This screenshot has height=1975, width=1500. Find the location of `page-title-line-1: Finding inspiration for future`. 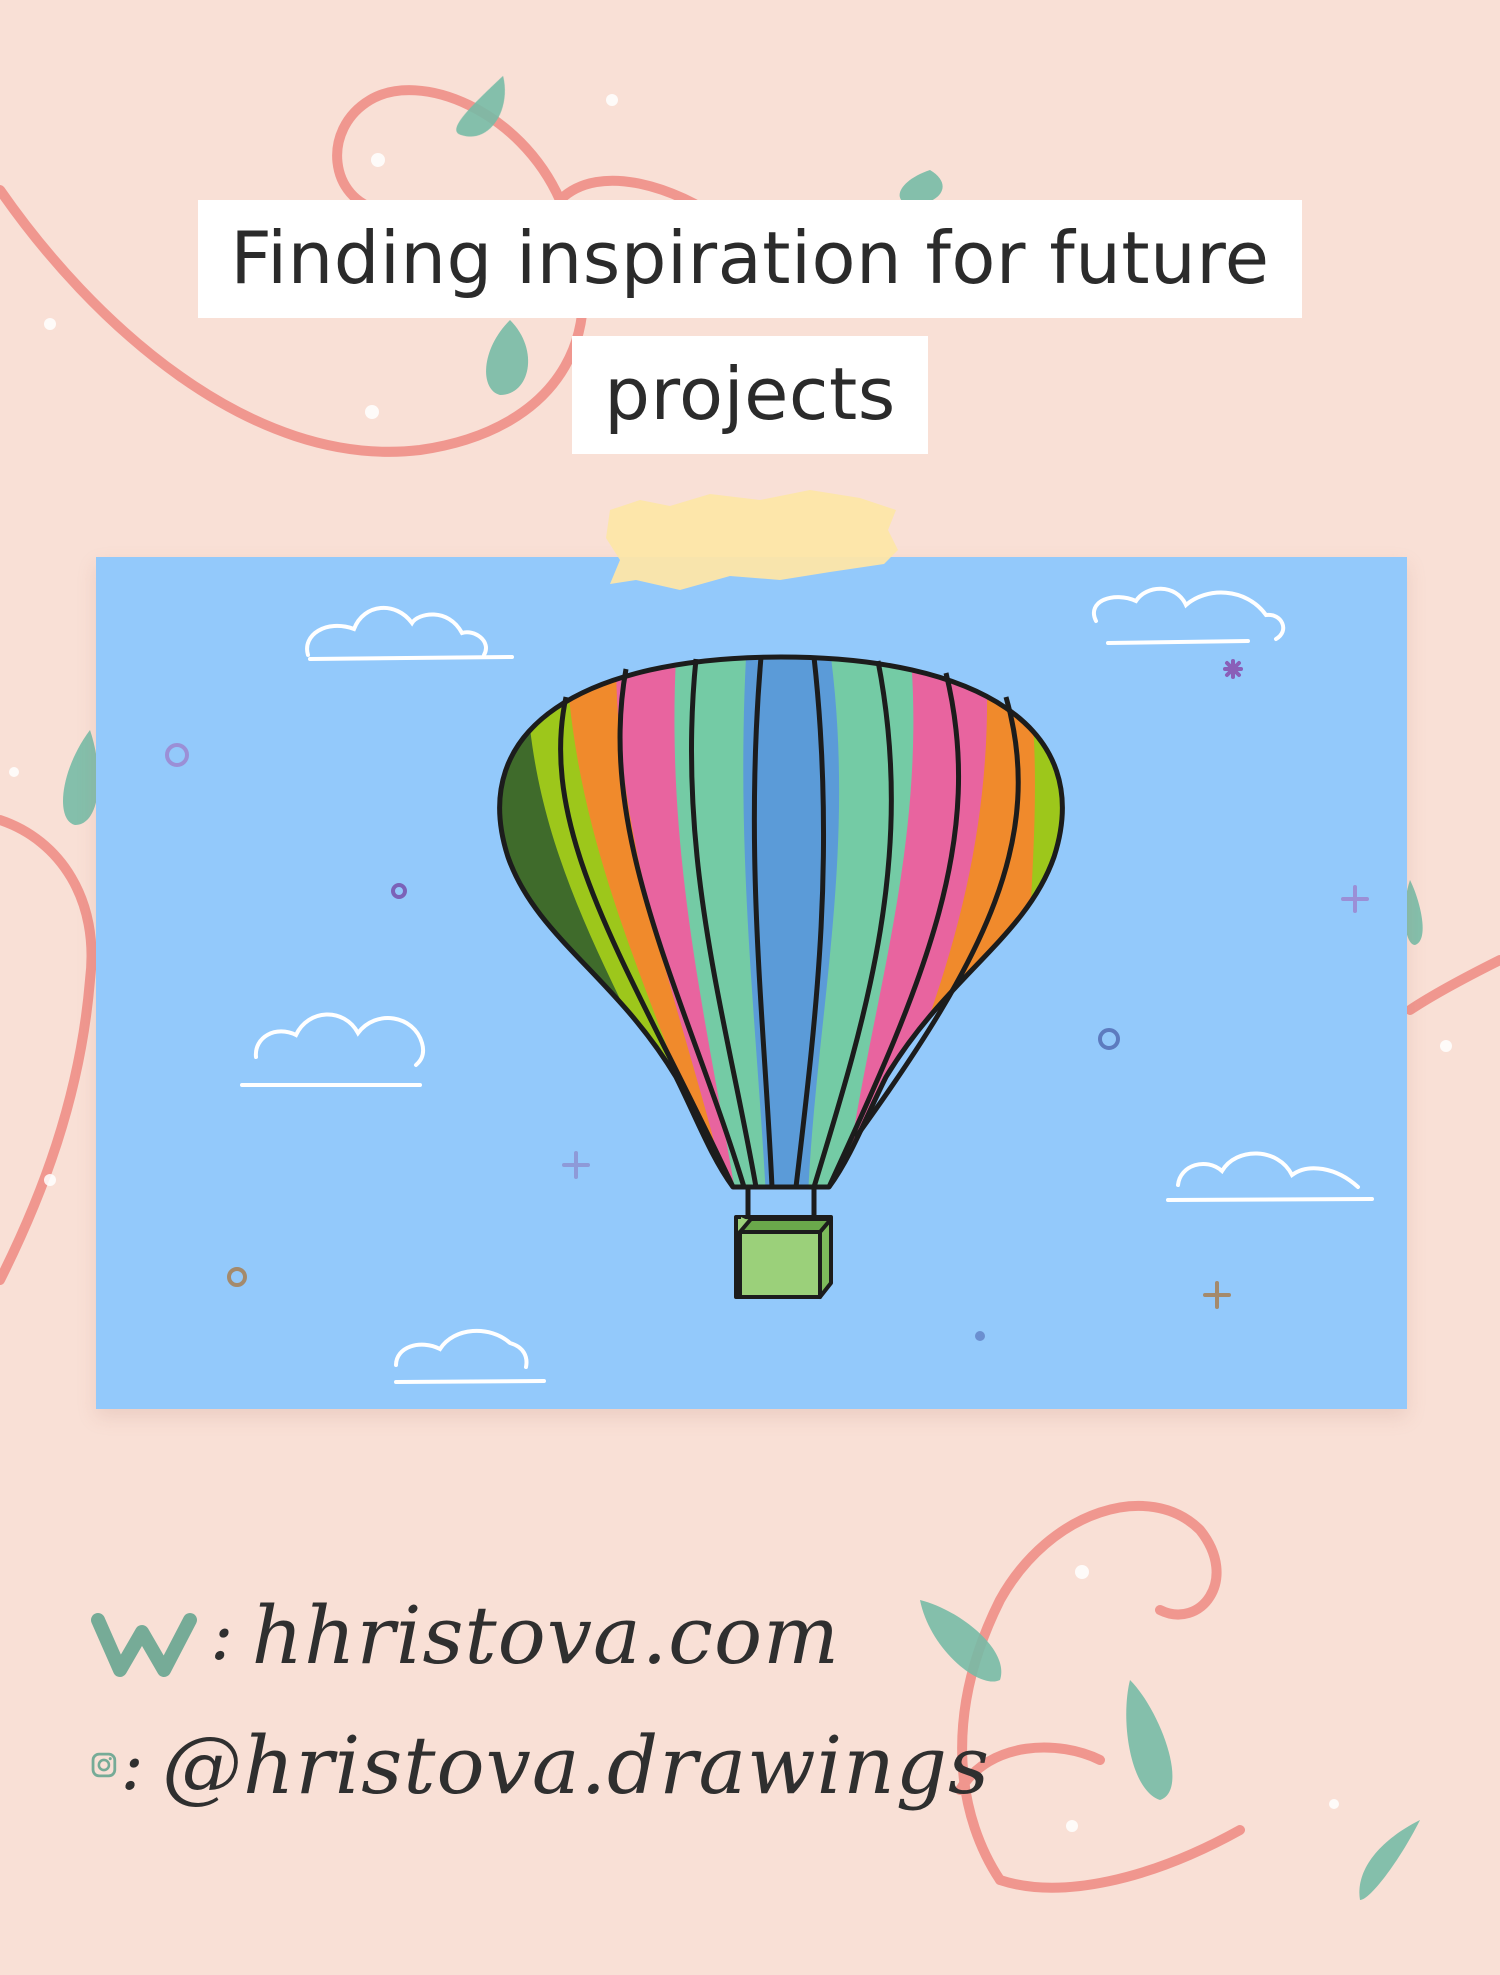

page-title-line-1: Finding inspiration for future is located at coordinates (750, 259).